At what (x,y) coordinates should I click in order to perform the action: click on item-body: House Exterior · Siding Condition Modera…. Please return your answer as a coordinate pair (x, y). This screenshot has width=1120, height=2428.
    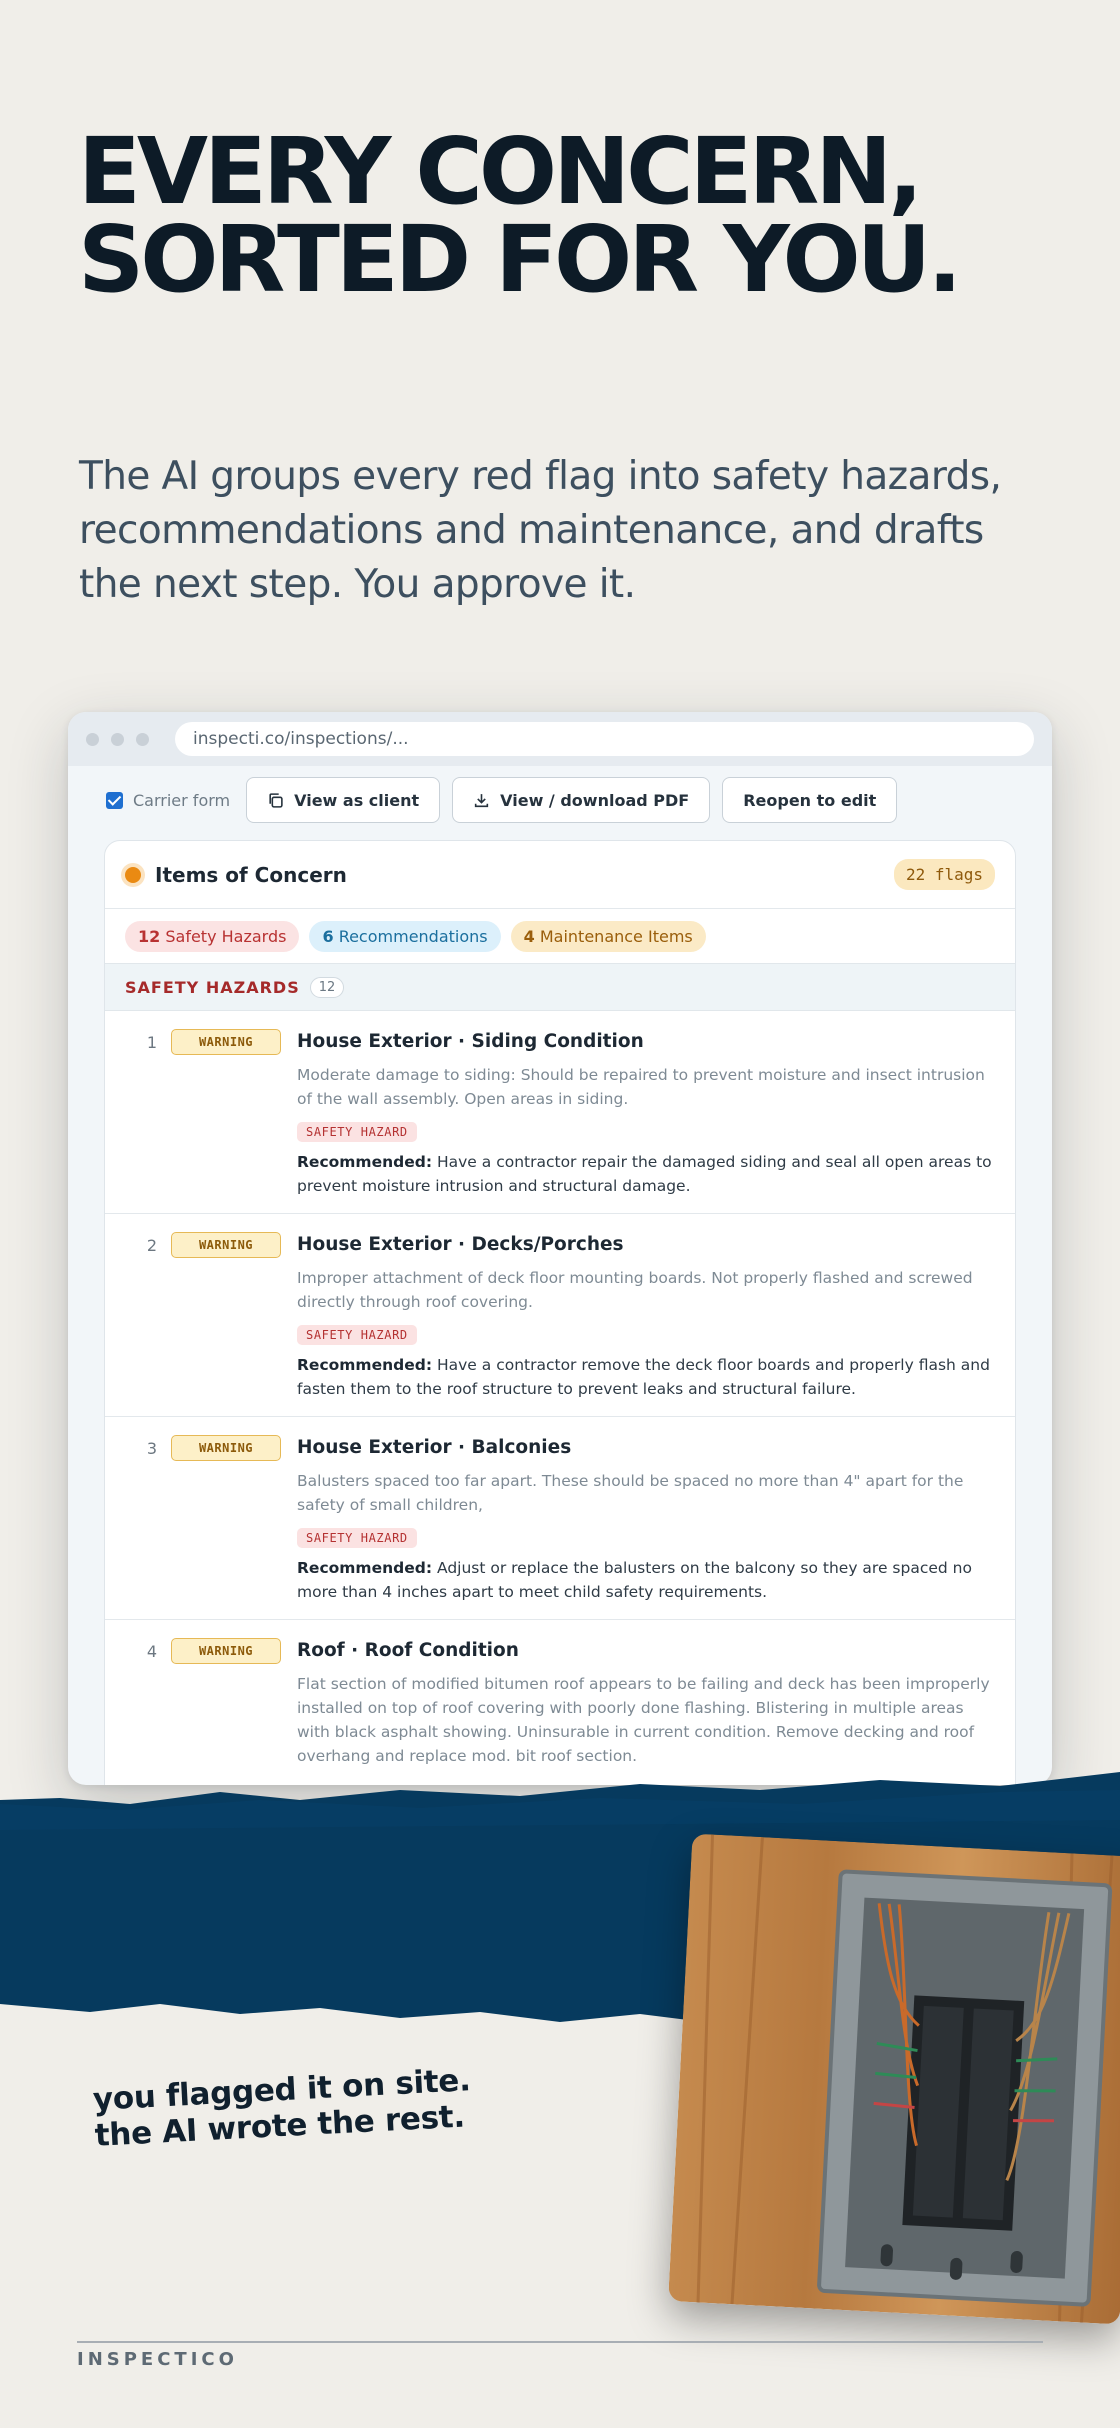
    Looking at the image, I should click on (646, 1113).